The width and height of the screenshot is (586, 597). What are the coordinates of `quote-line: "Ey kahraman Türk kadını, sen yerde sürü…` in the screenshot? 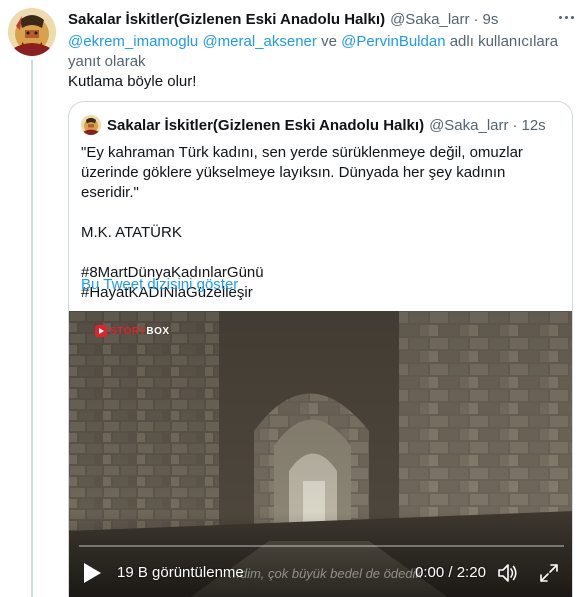 It's located at (302, 152).